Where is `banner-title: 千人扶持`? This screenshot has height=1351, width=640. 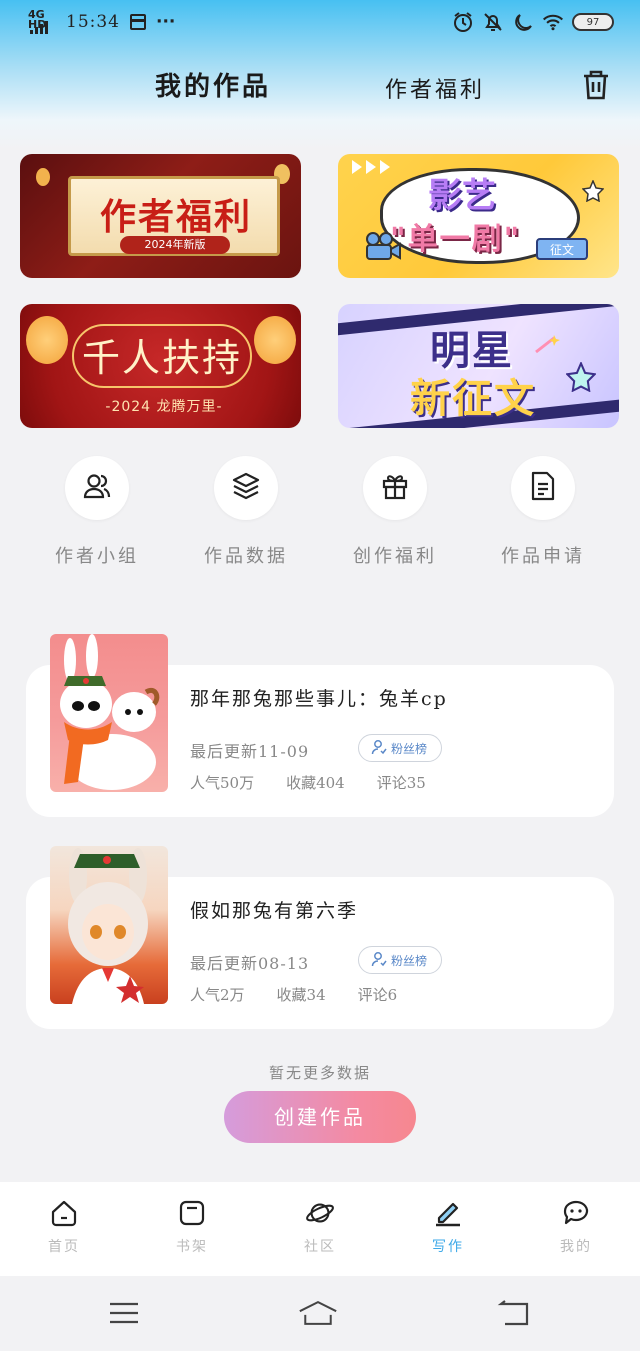
banner-title: 千人扶持 is located at coordinates (162, 356).